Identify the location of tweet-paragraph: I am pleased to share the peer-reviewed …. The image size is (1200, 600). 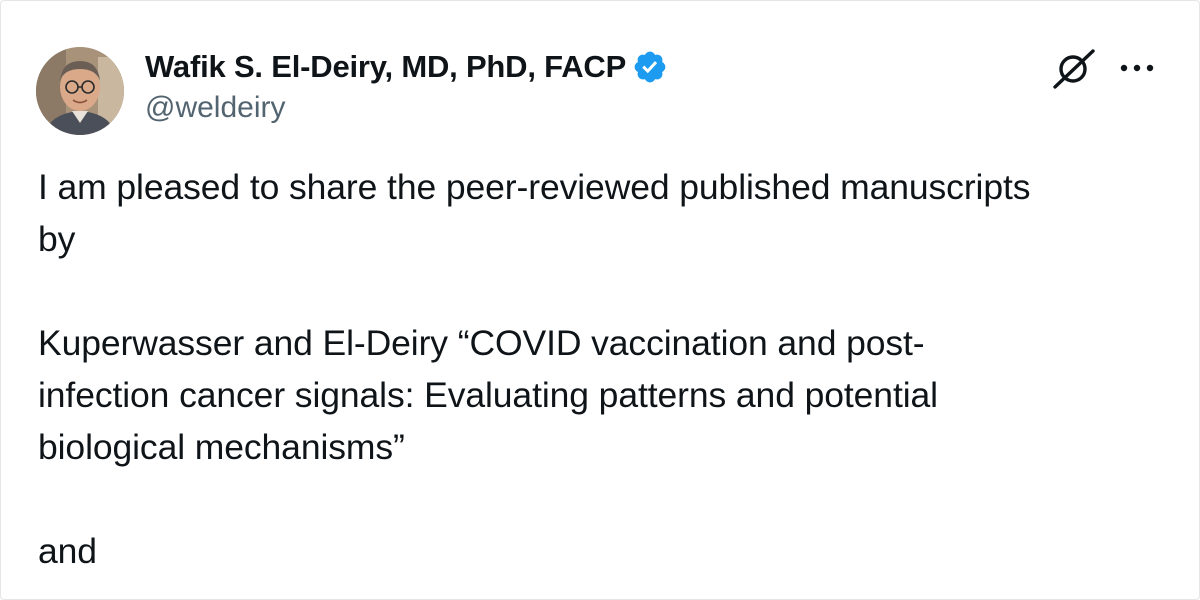
(534, 213).